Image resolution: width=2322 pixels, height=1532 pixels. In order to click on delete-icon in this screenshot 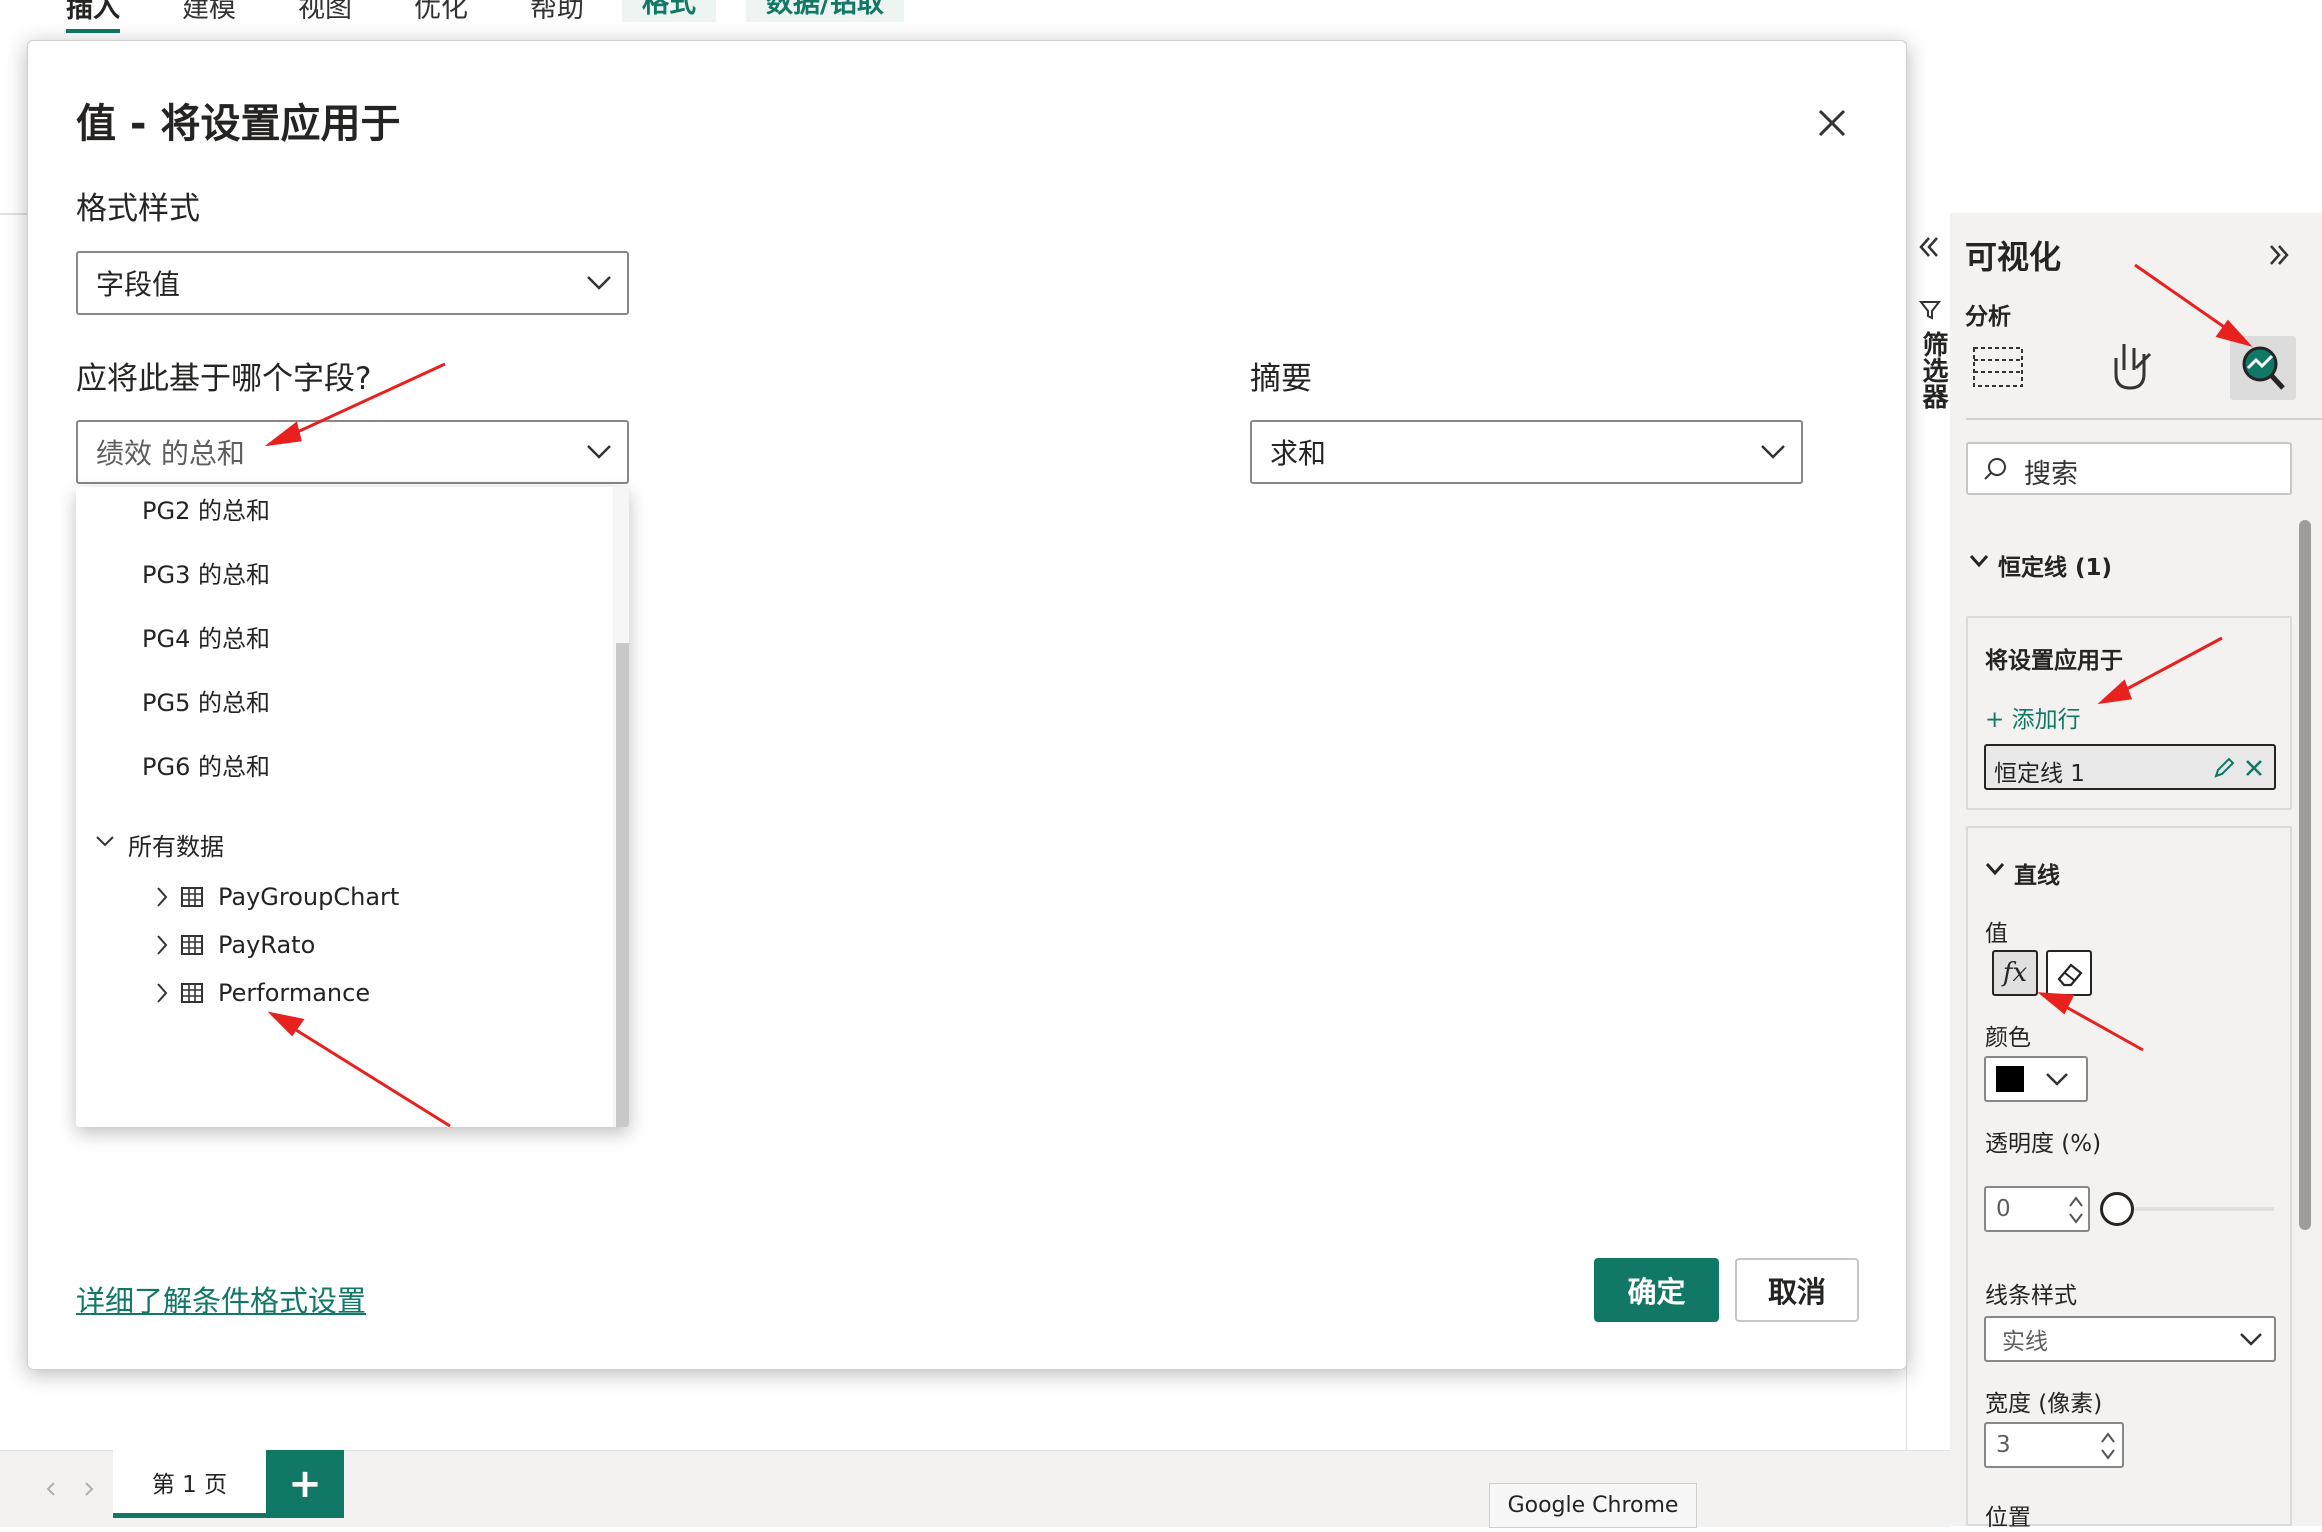, I will do `click(2254, 768)`.